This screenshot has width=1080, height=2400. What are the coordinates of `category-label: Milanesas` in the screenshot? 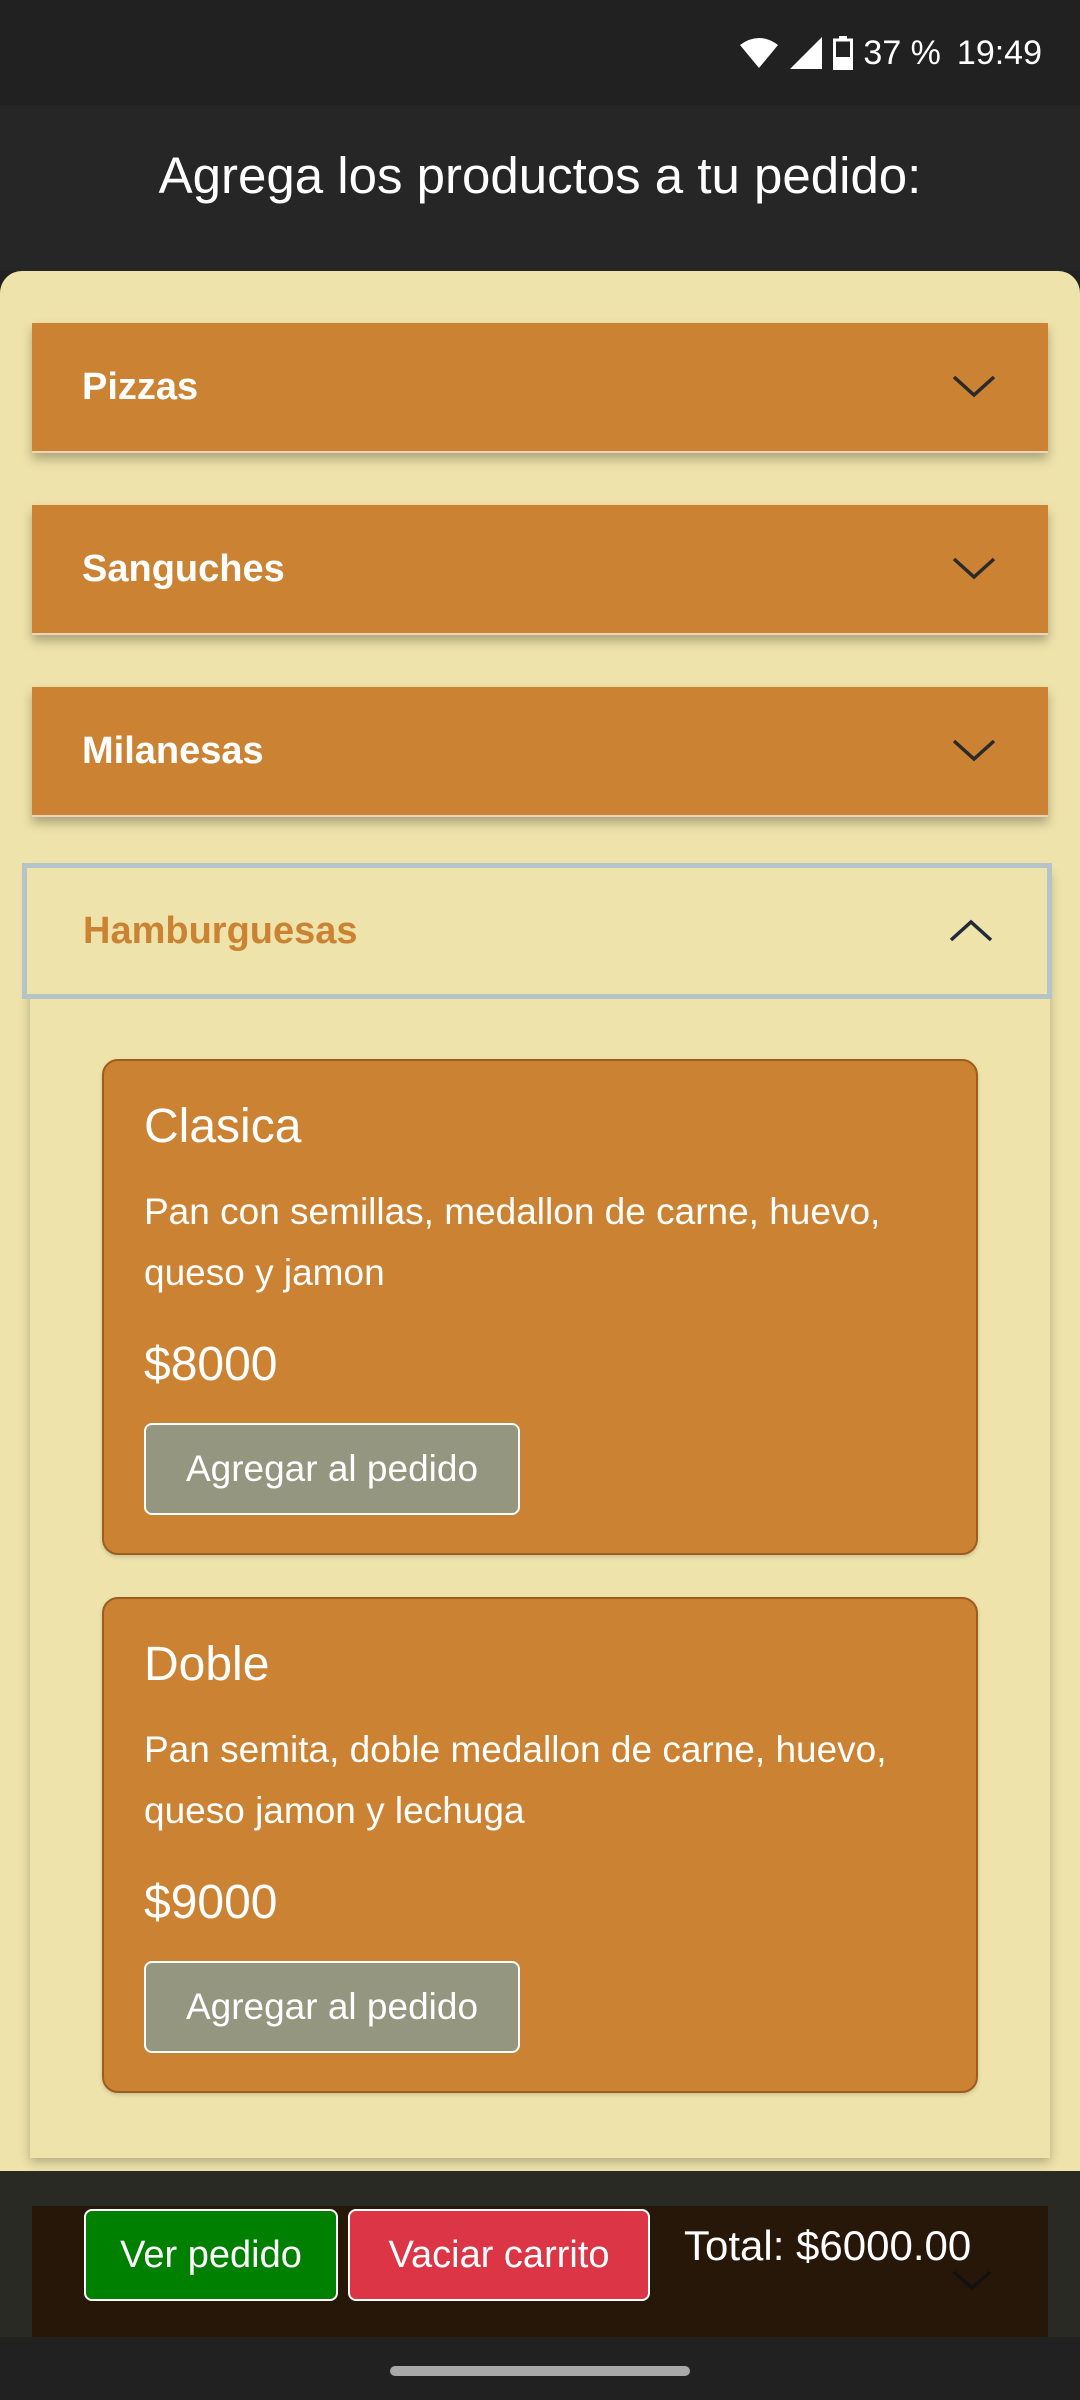 It's located at (173, 751).